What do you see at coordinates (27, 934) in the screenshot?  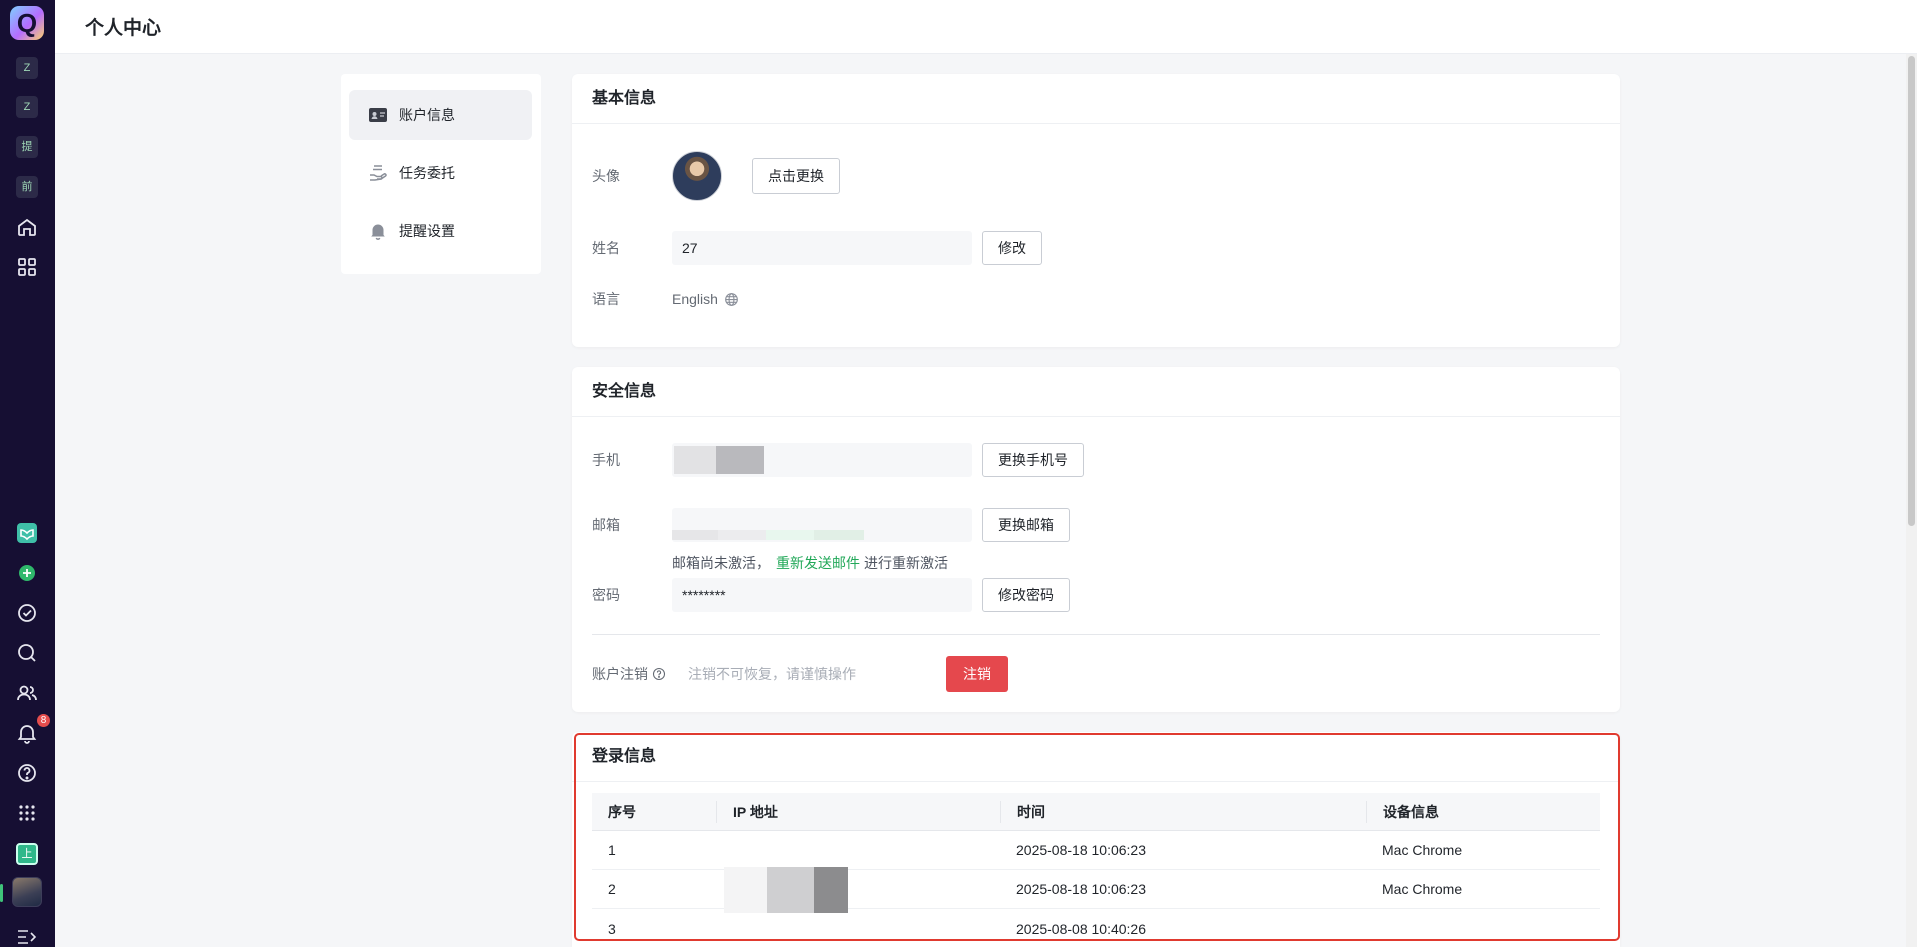 I see `expand-sidebar-icon` at bounding box center [27, 934].